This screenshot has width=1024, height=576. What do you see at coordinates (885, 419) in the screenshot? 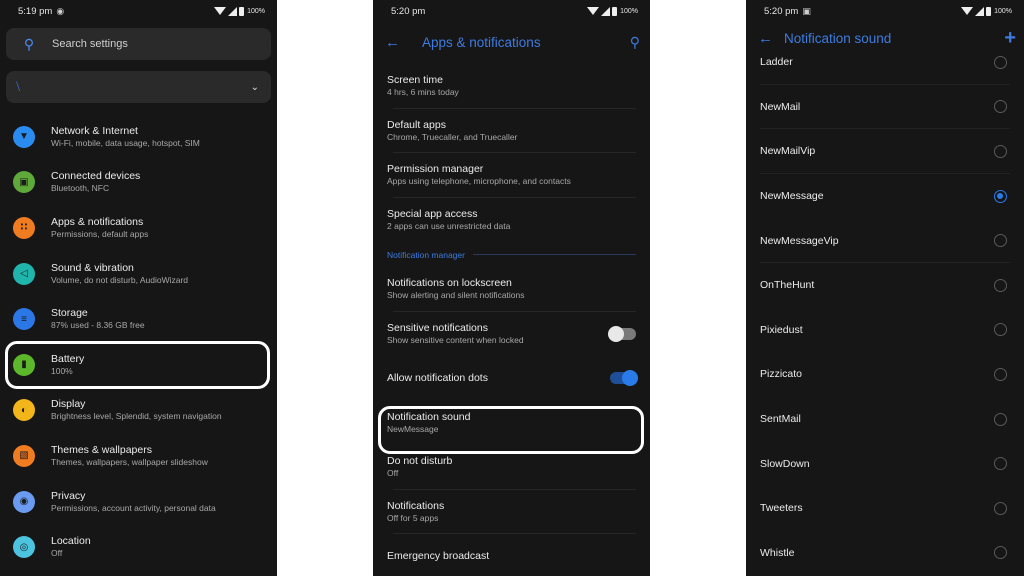
I see `sound-option: SentMail` at bounding box center [885, 419].